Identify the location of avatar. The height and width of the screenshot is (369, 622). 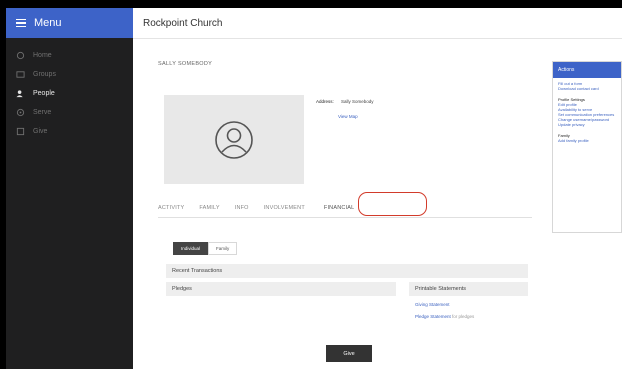
(234, 139).